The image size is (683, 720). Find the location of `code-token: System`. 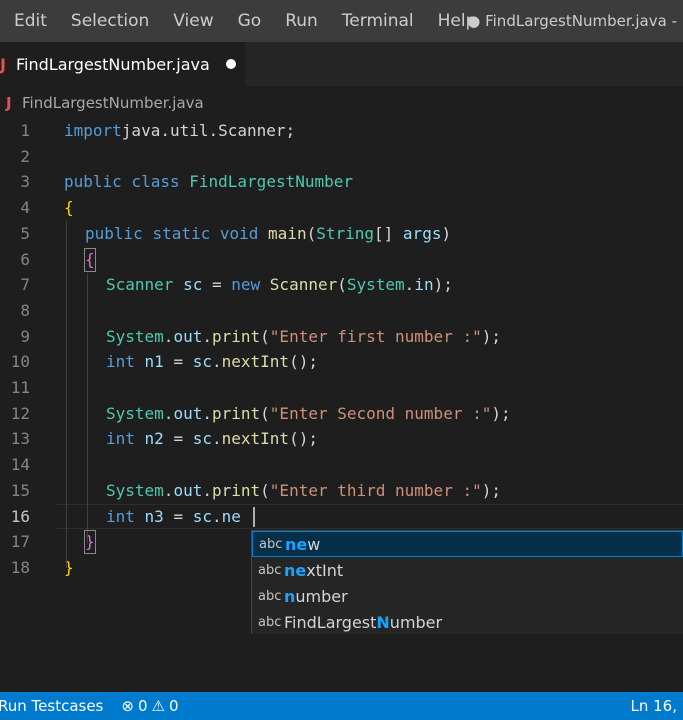

code-token: System is located at coordinates (135, 336).